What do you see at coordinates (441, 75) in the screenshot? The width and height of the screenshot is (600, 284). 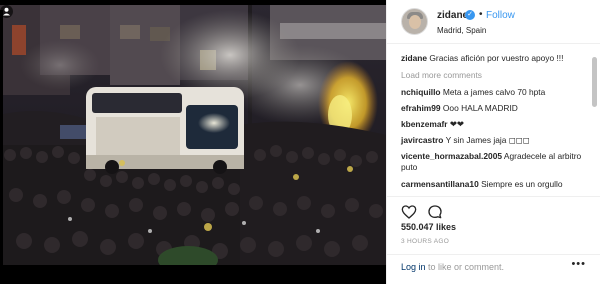 I see `load-more-comments-link: Load more comments` at bounding box center [441, 75].